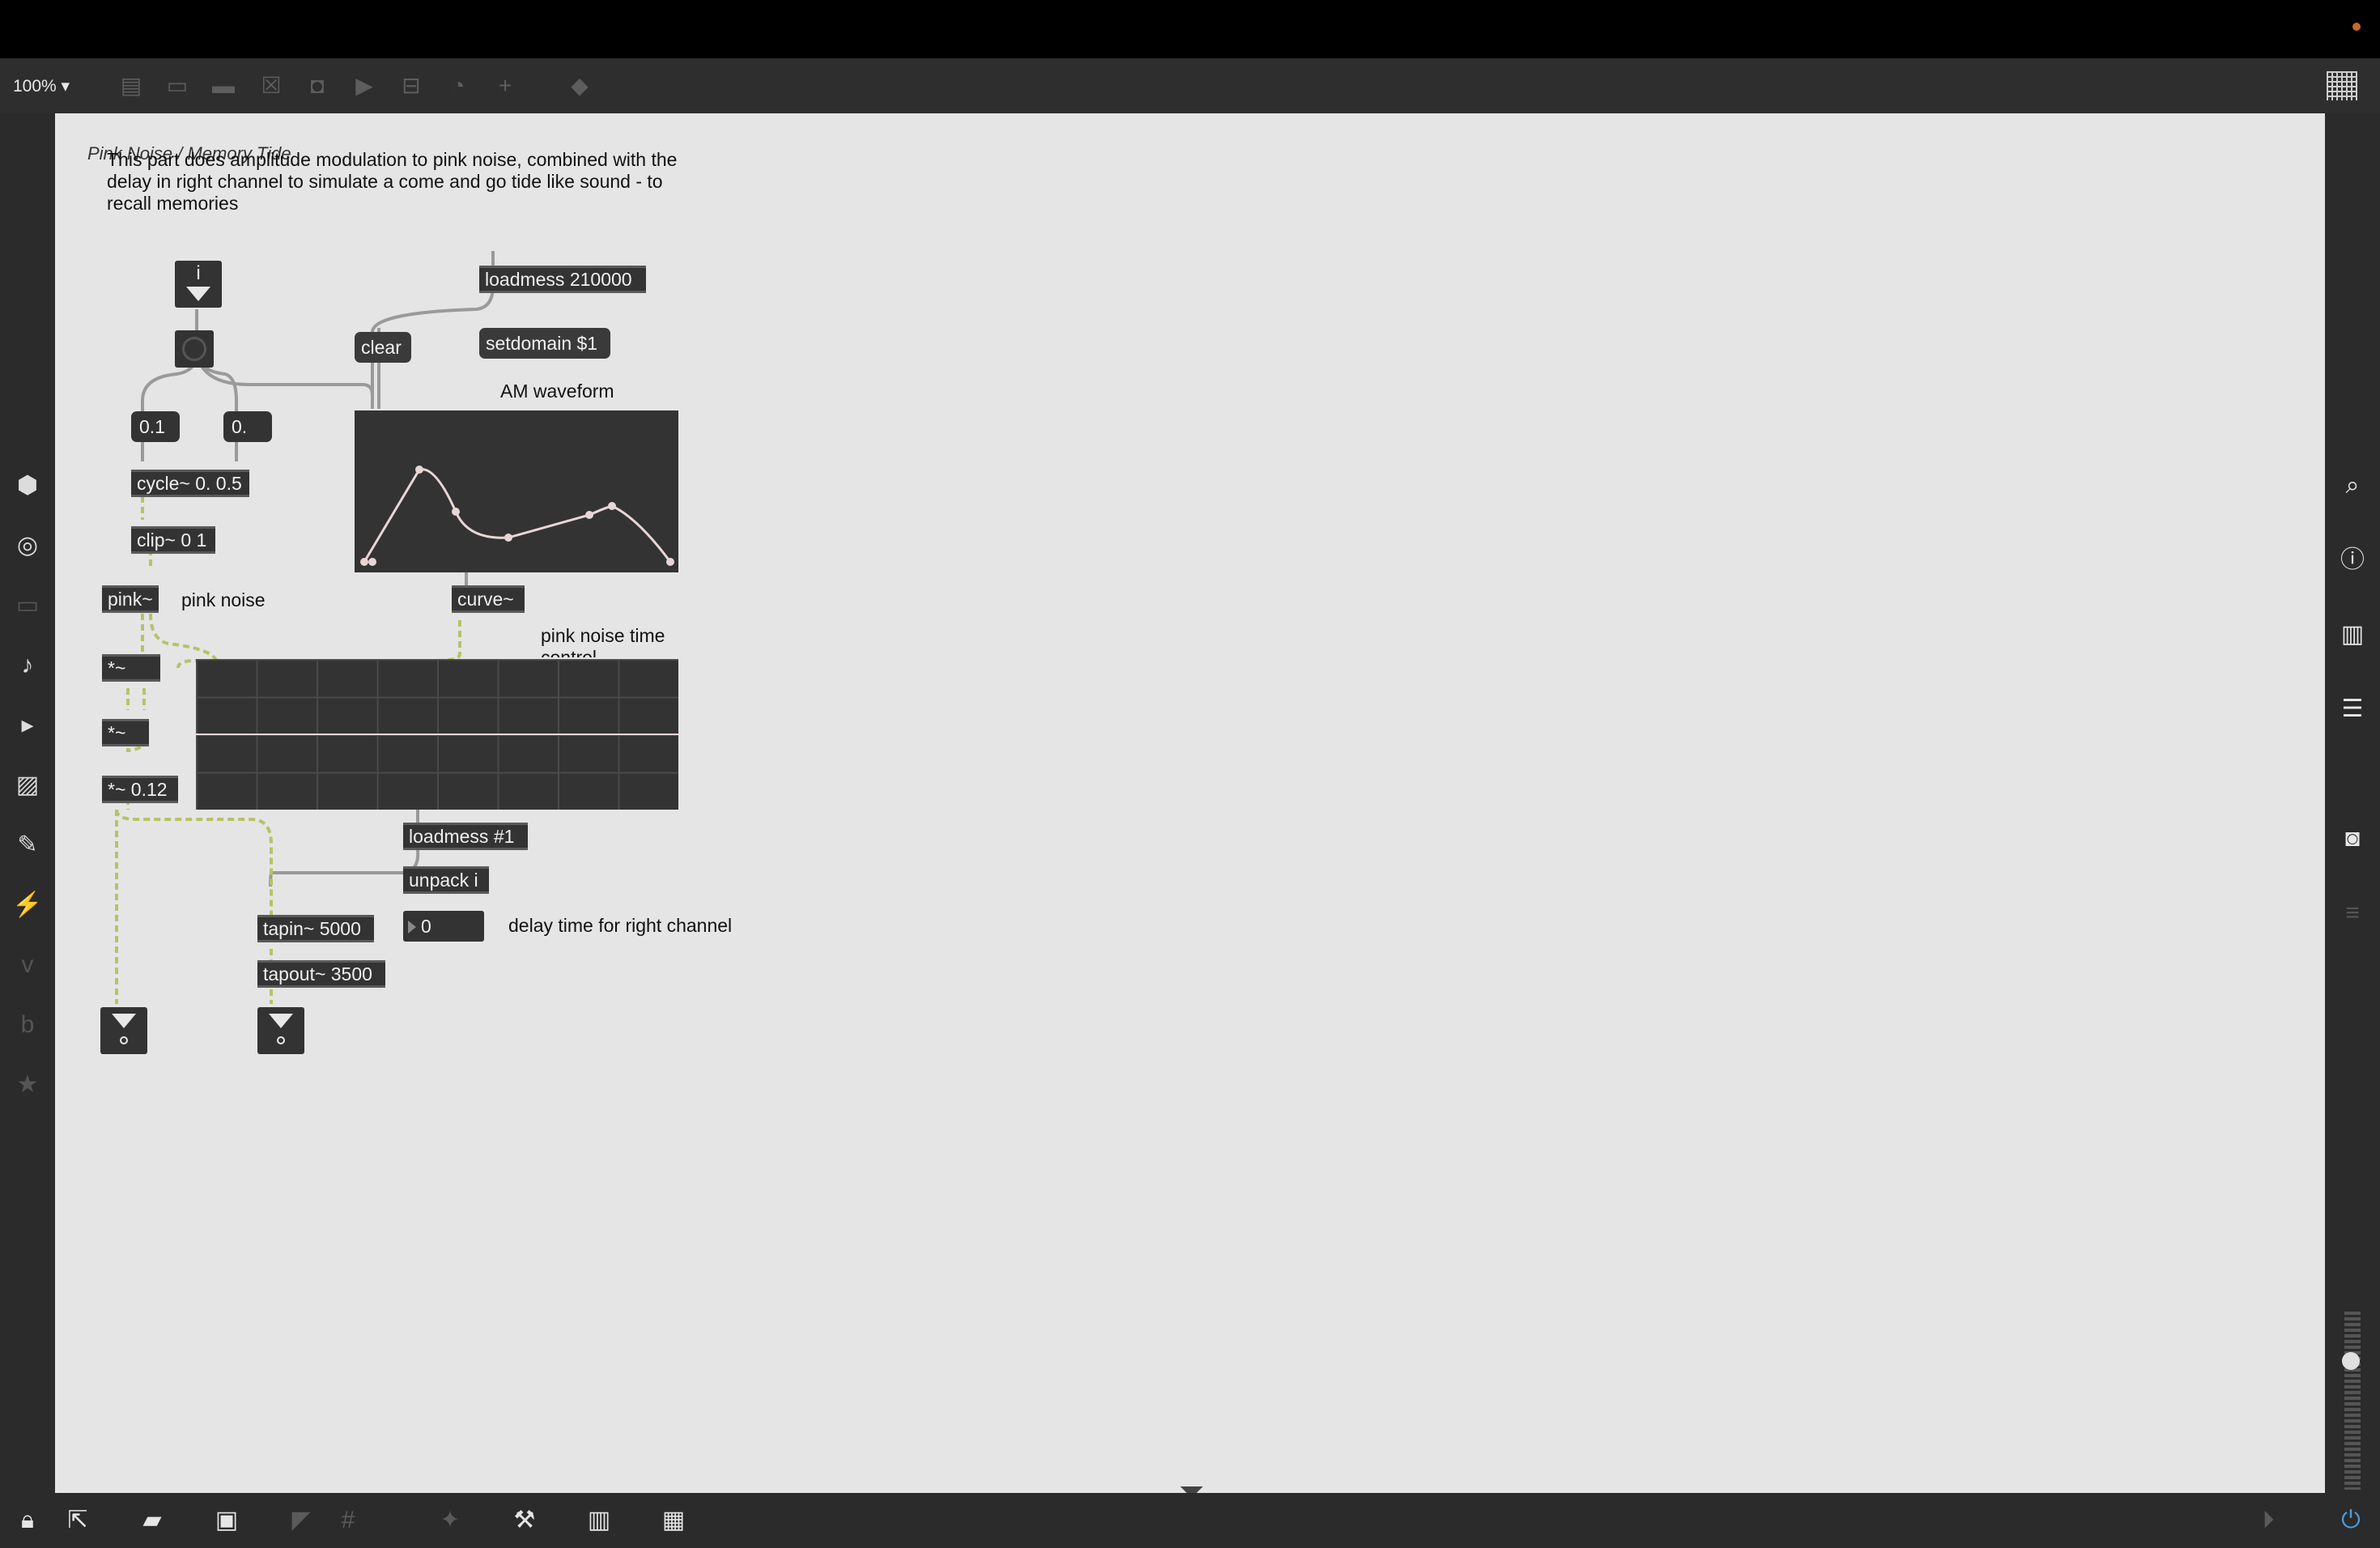 Image resolution: width=2380 pixels, height=1548 pixels. I want to click on comment-bubble-icon: ▰, so click(152, 1520).